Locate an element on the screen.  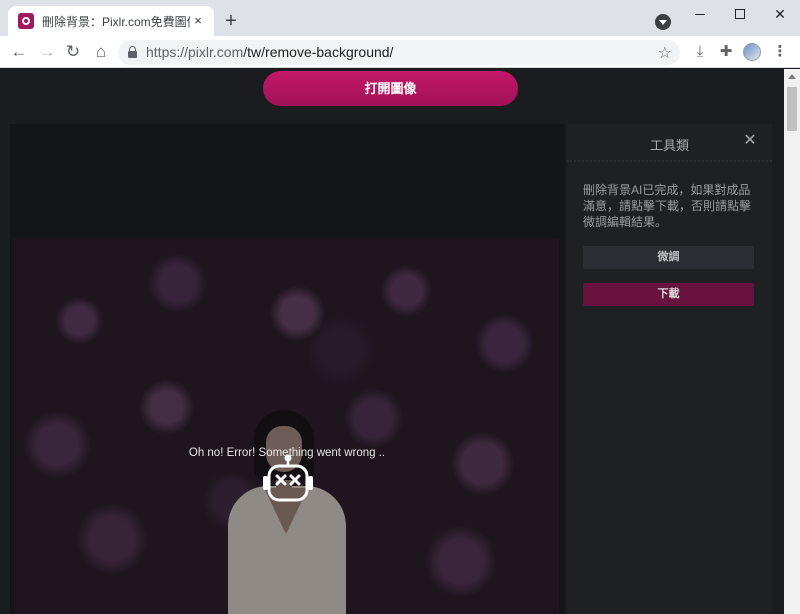
lock-icon is located at coordinates (132, 52).